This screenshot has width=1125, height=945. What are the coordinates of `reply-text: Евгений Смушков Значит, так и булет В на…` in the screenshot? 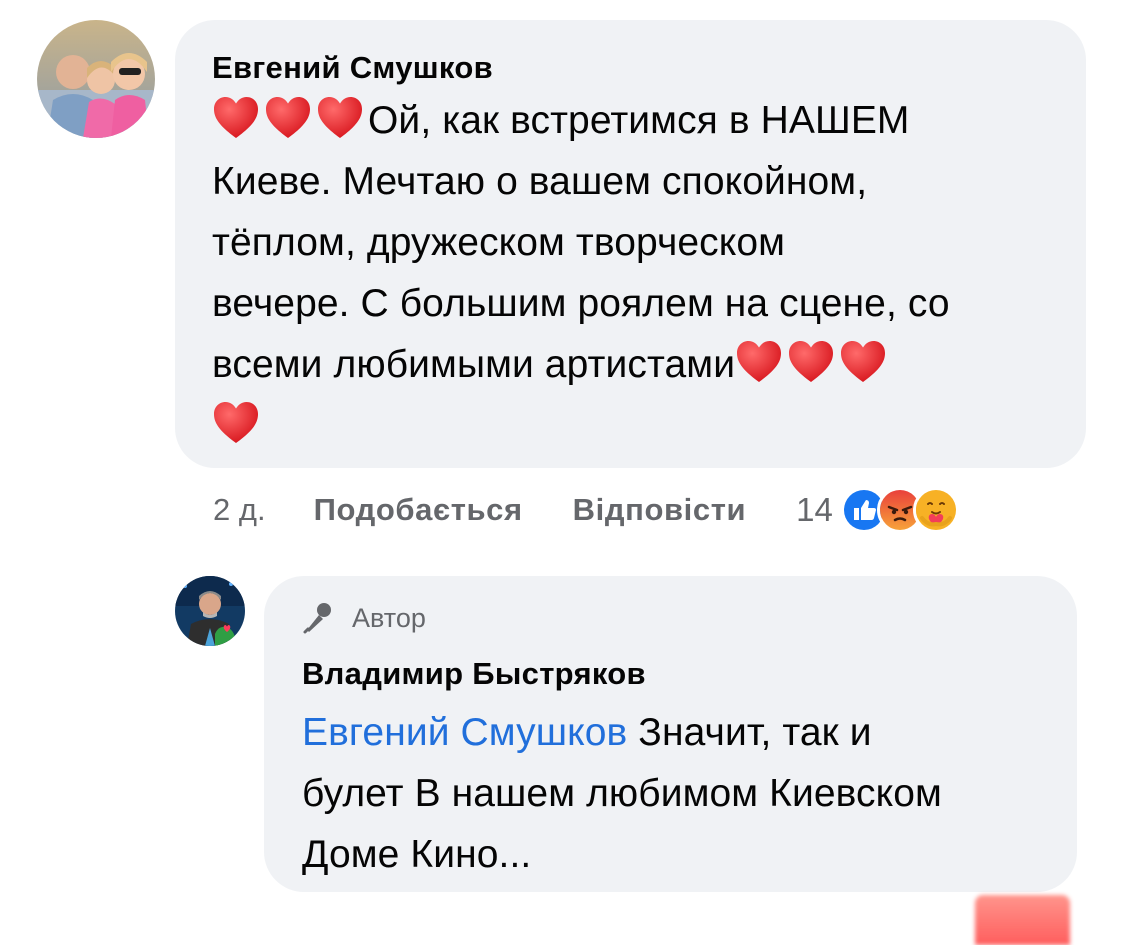 It's located at (671, 793).